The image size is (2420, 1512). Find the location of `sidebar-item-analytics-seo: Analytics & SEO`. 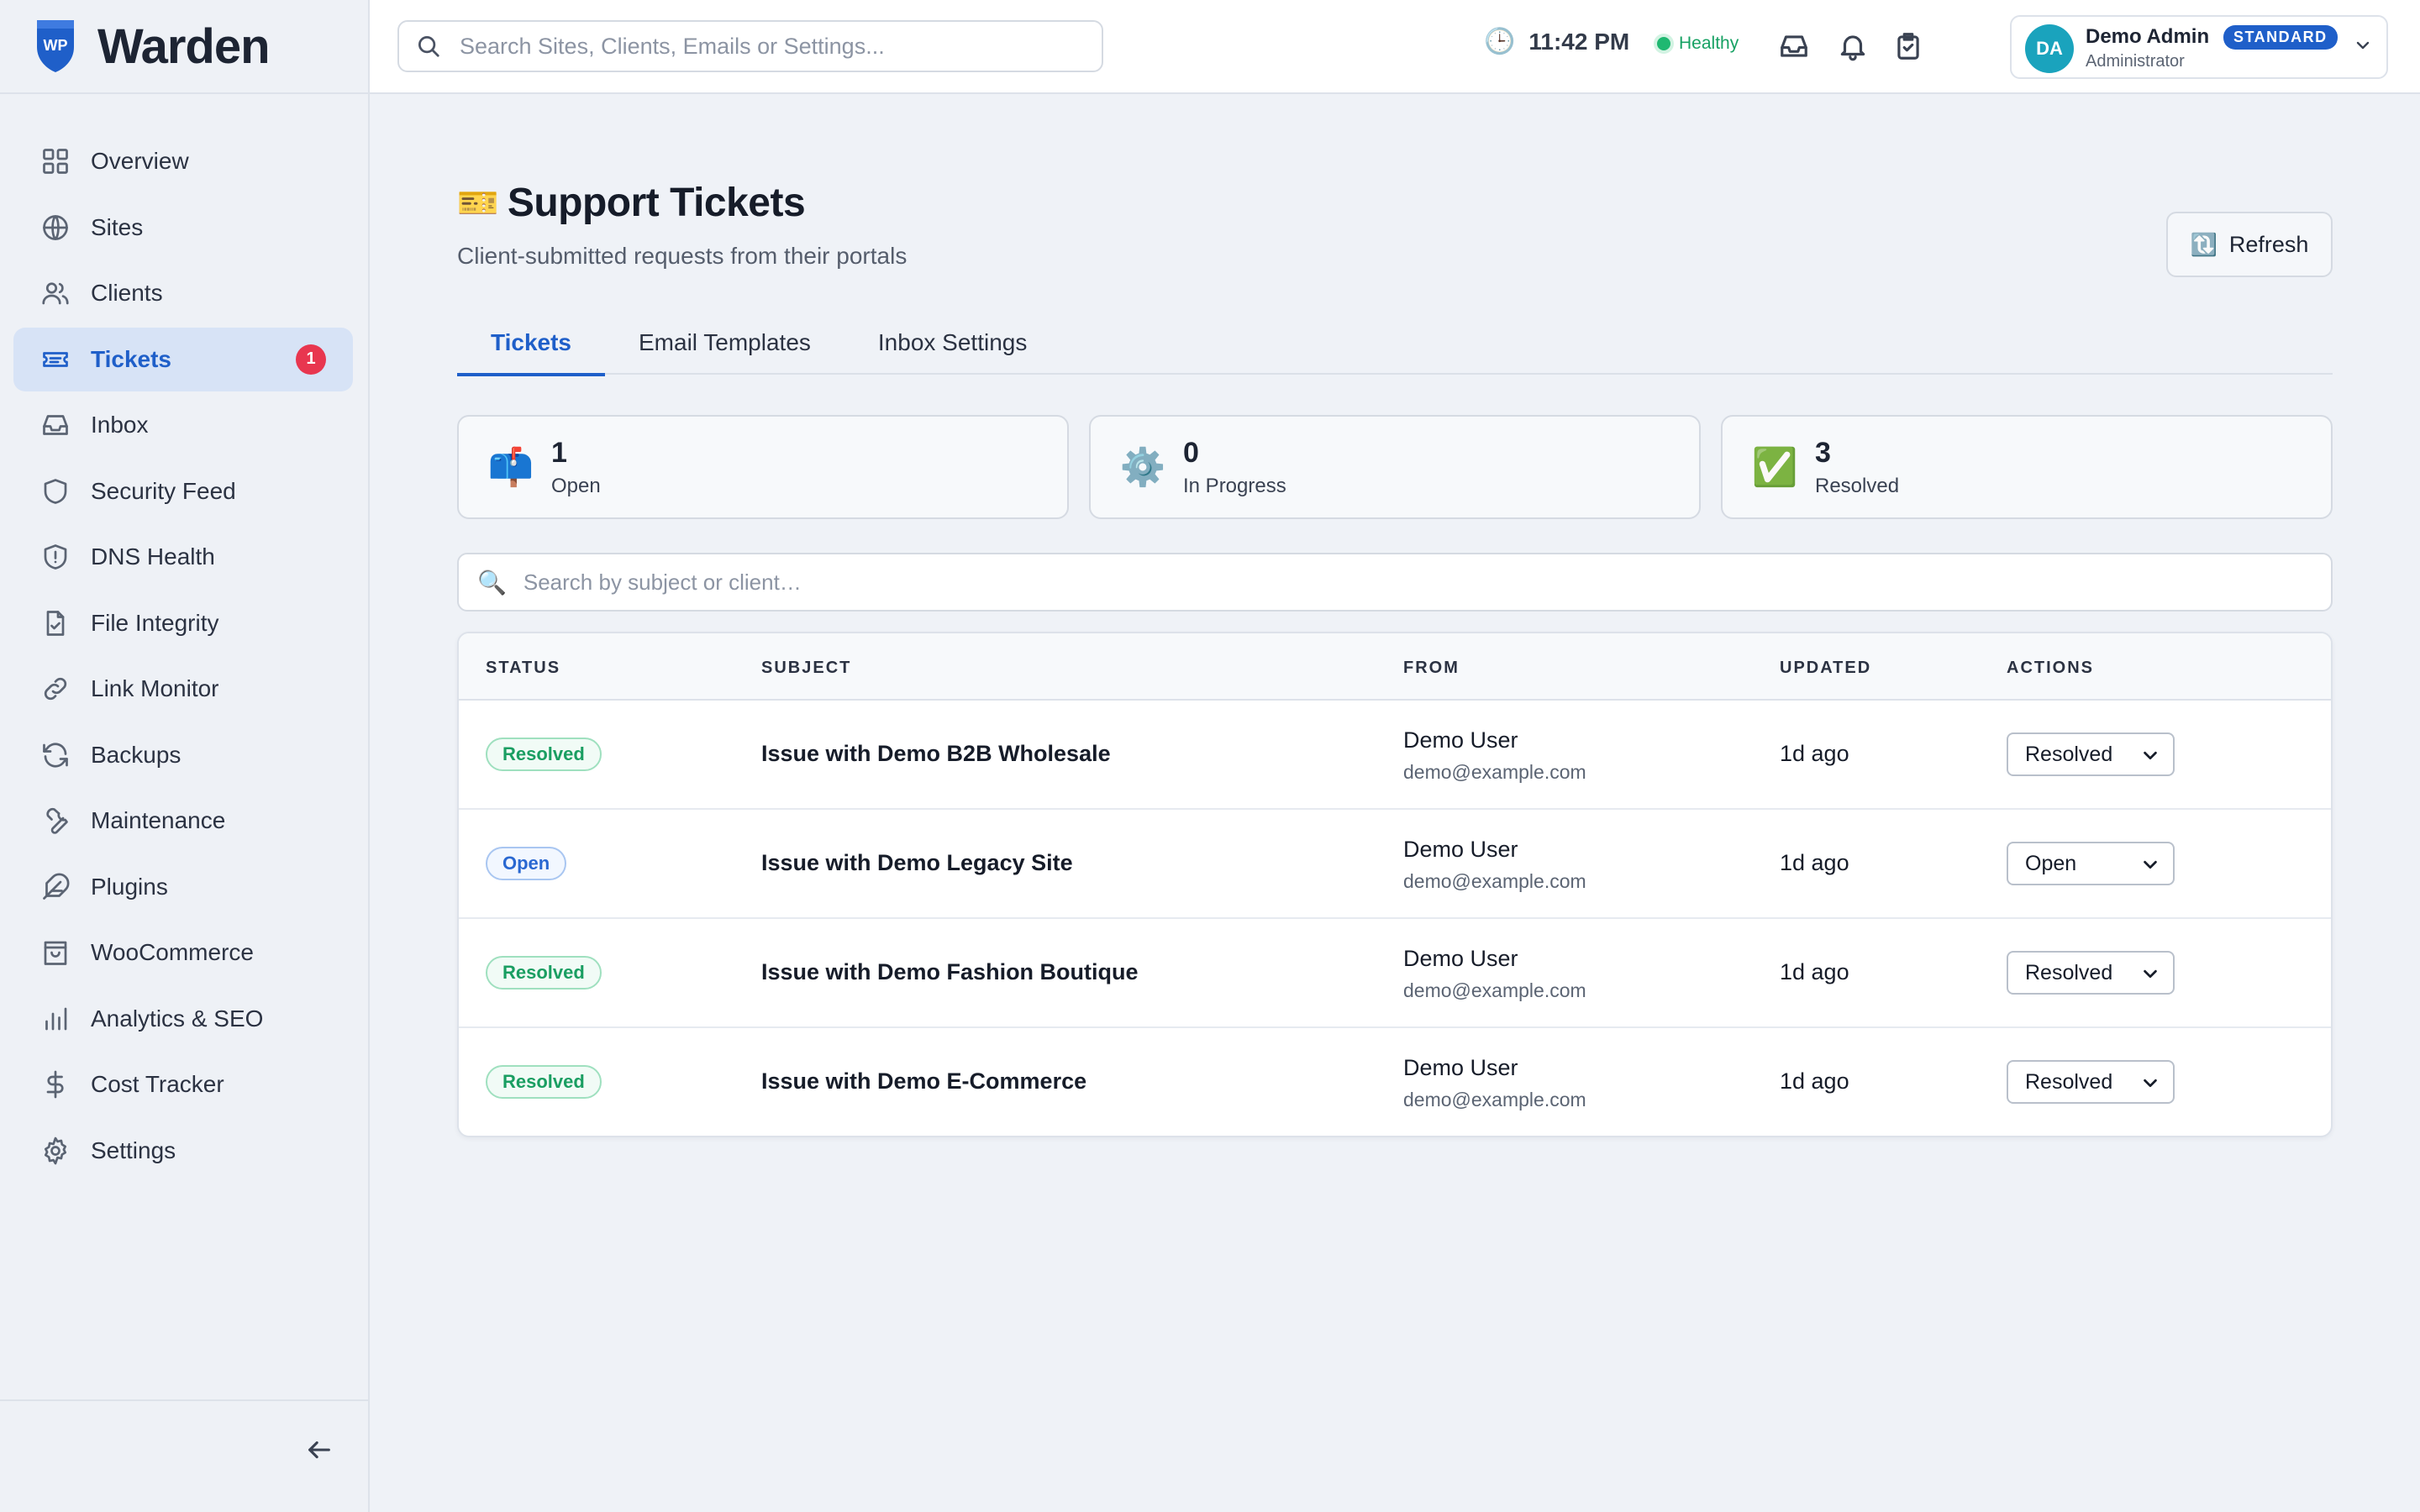

sidebar-item-analytics-seo: Analytics & SEO is located at coordinates (183, 1019).